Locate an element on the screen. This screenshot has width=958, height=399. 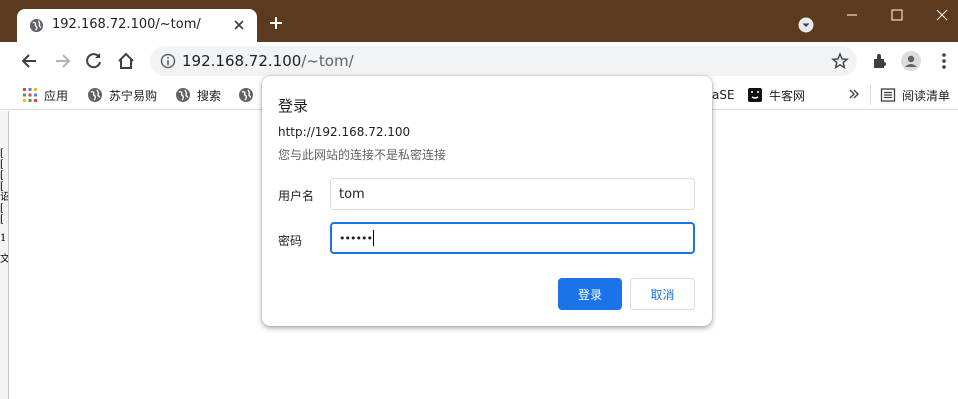
bookmarks-divider is located at coordinates (870, 95).